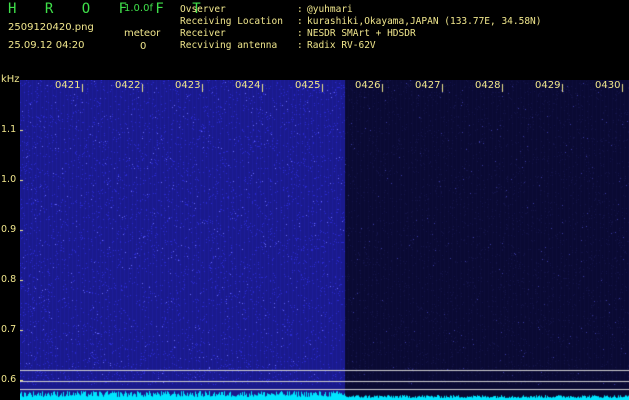 This screenshot has width=629, height=400. Describe the element at coordinates (330, 9) in the screenshot. I see `info-value-observer: @yuhmari` at that location.